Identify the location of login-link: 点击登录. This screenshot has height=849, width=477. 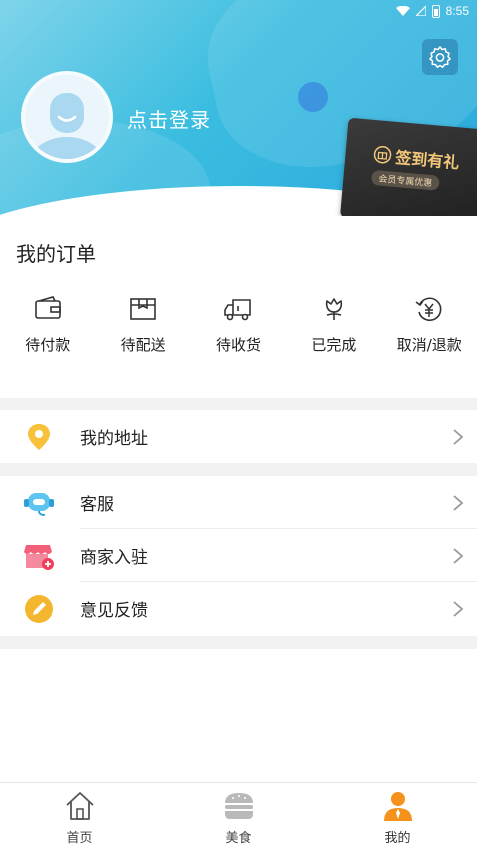
(169, 118).